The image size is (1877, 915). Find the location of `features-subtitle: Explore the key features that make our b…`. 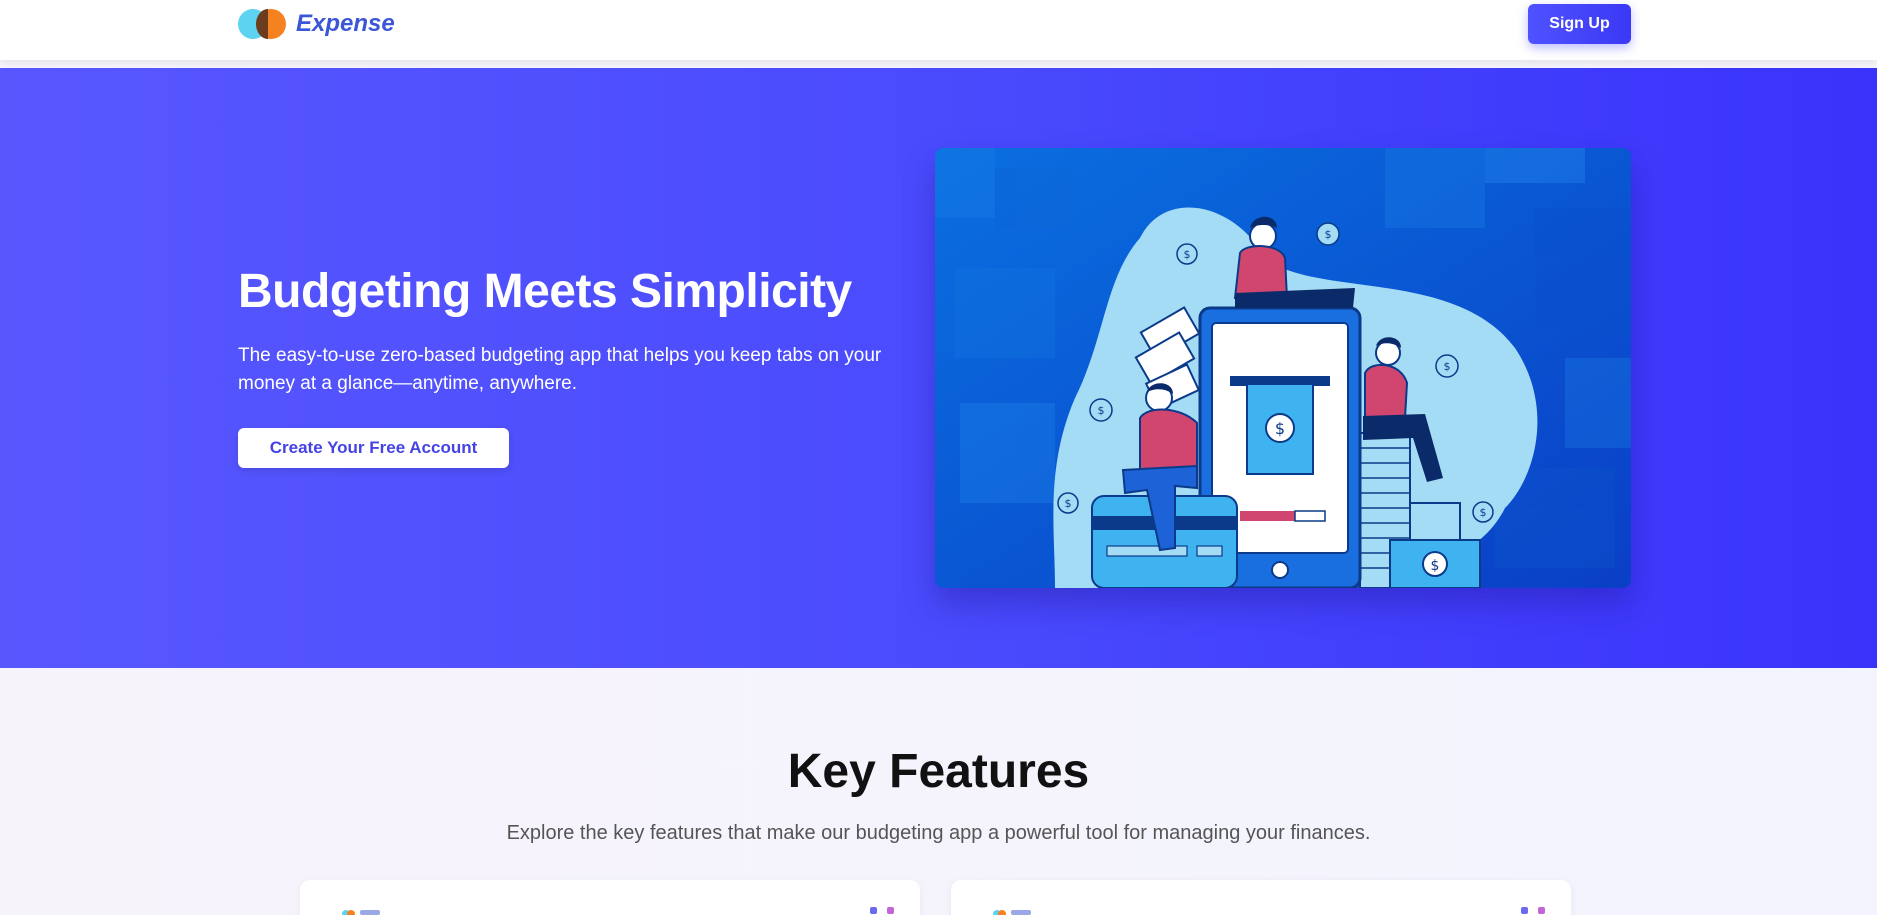

features-subtitle: Explore the key features that make our b… is located at coordinates (938, 833).